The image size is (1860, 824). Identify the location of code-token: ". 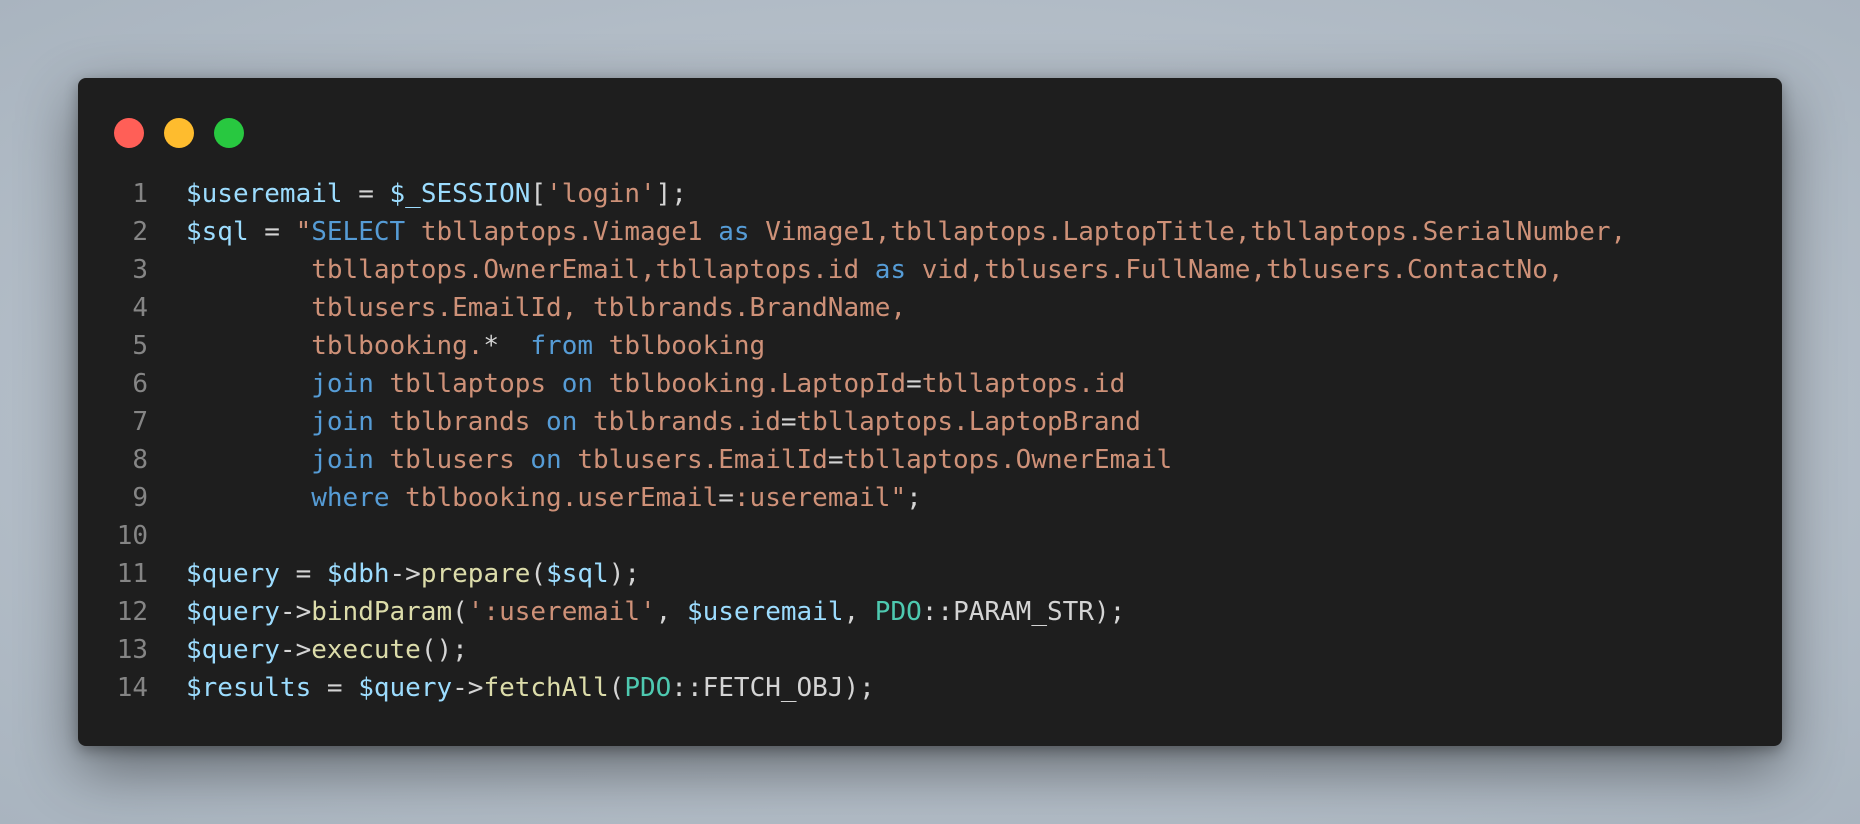
(303, 232).